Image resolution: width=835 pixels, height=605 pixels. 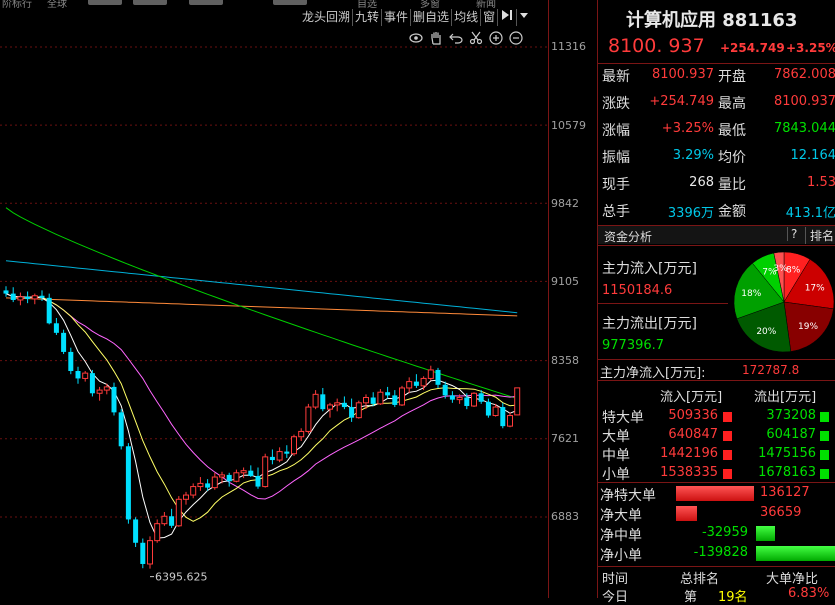 I want to click on help-button: ?, so click(x=792, y=234).